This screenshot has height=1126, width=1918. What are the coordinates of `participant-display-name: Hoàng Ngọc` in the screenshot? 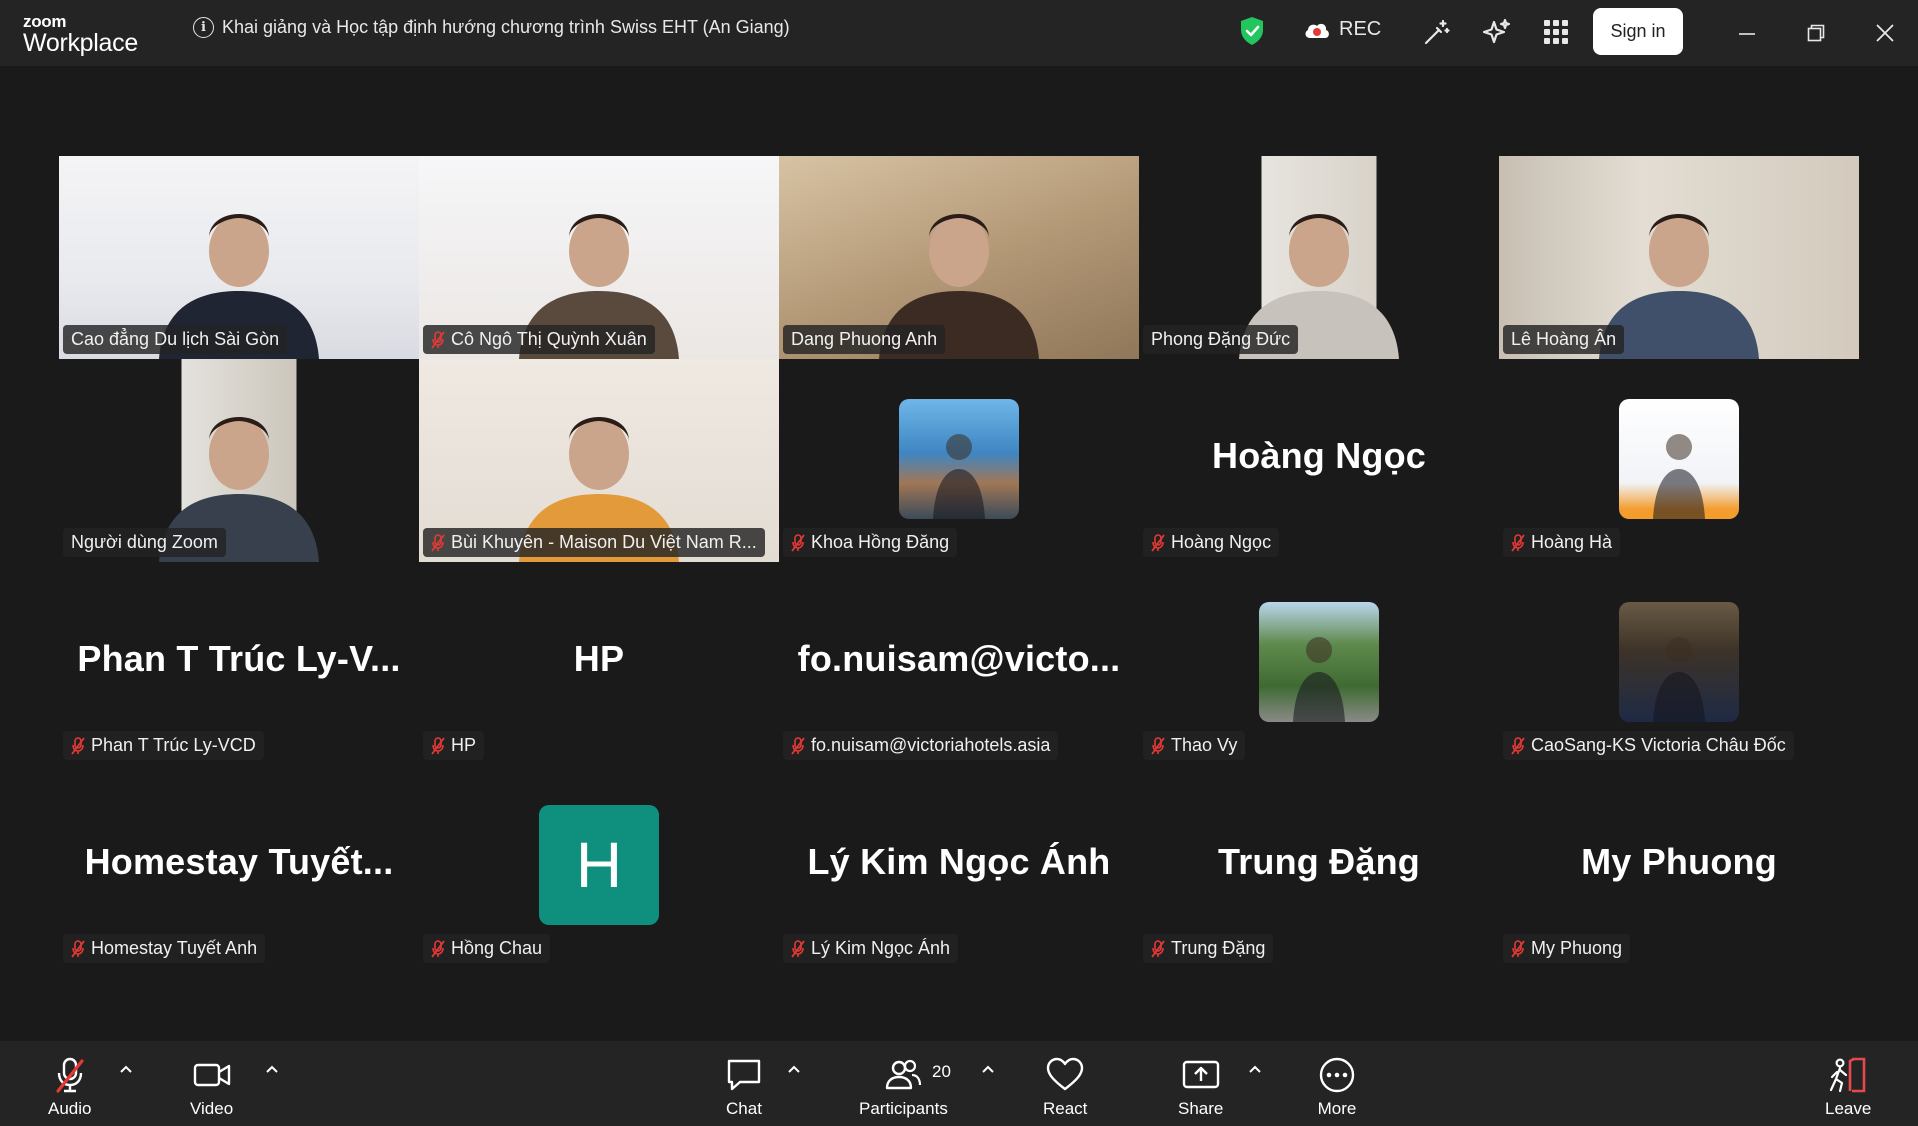 It's located at (1319, 455).